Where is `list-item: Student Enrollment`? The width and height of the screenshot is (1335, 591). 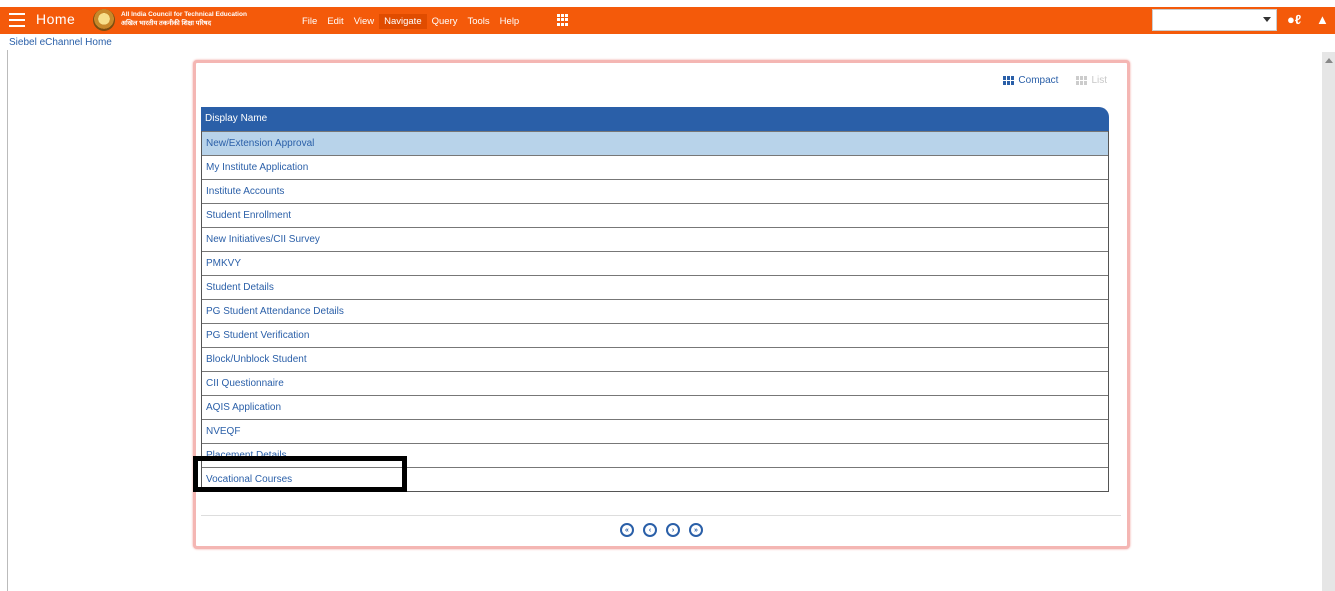
list-item: Student Enrollment is located at coordinates (655, 215).